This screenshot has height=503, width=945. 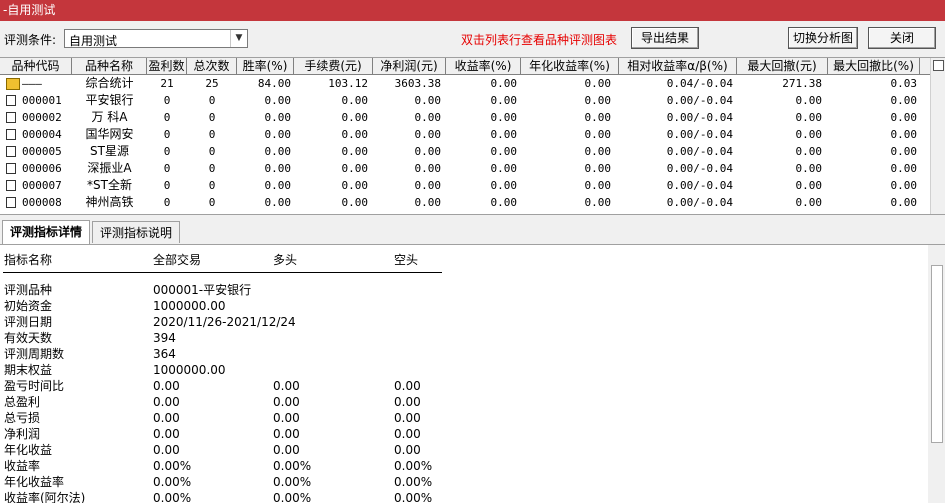 I want to click on detail-cell: 评测周期数, so click(x=34, y=354).